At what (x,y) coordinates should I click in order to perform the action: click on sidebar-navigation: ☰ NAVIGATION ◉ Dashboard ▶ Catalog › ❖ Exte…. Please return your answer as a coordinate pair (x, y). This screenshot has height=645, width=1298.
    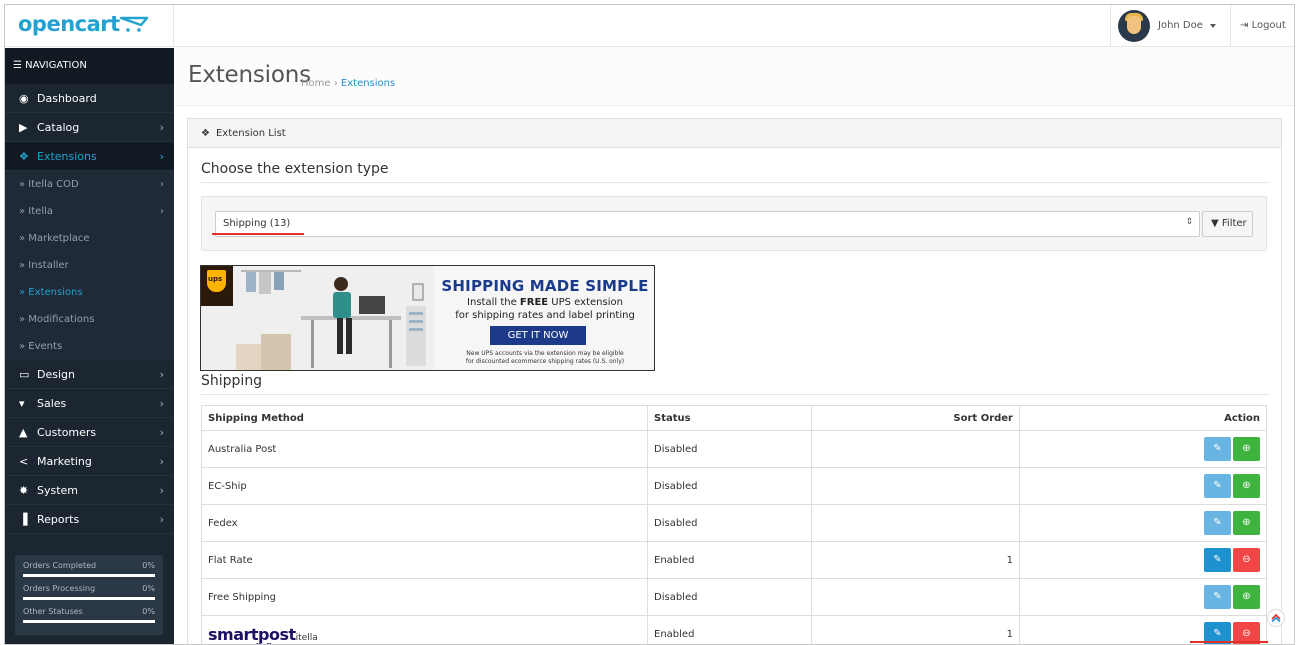
    Looking at the image, I should click on (89, 346).